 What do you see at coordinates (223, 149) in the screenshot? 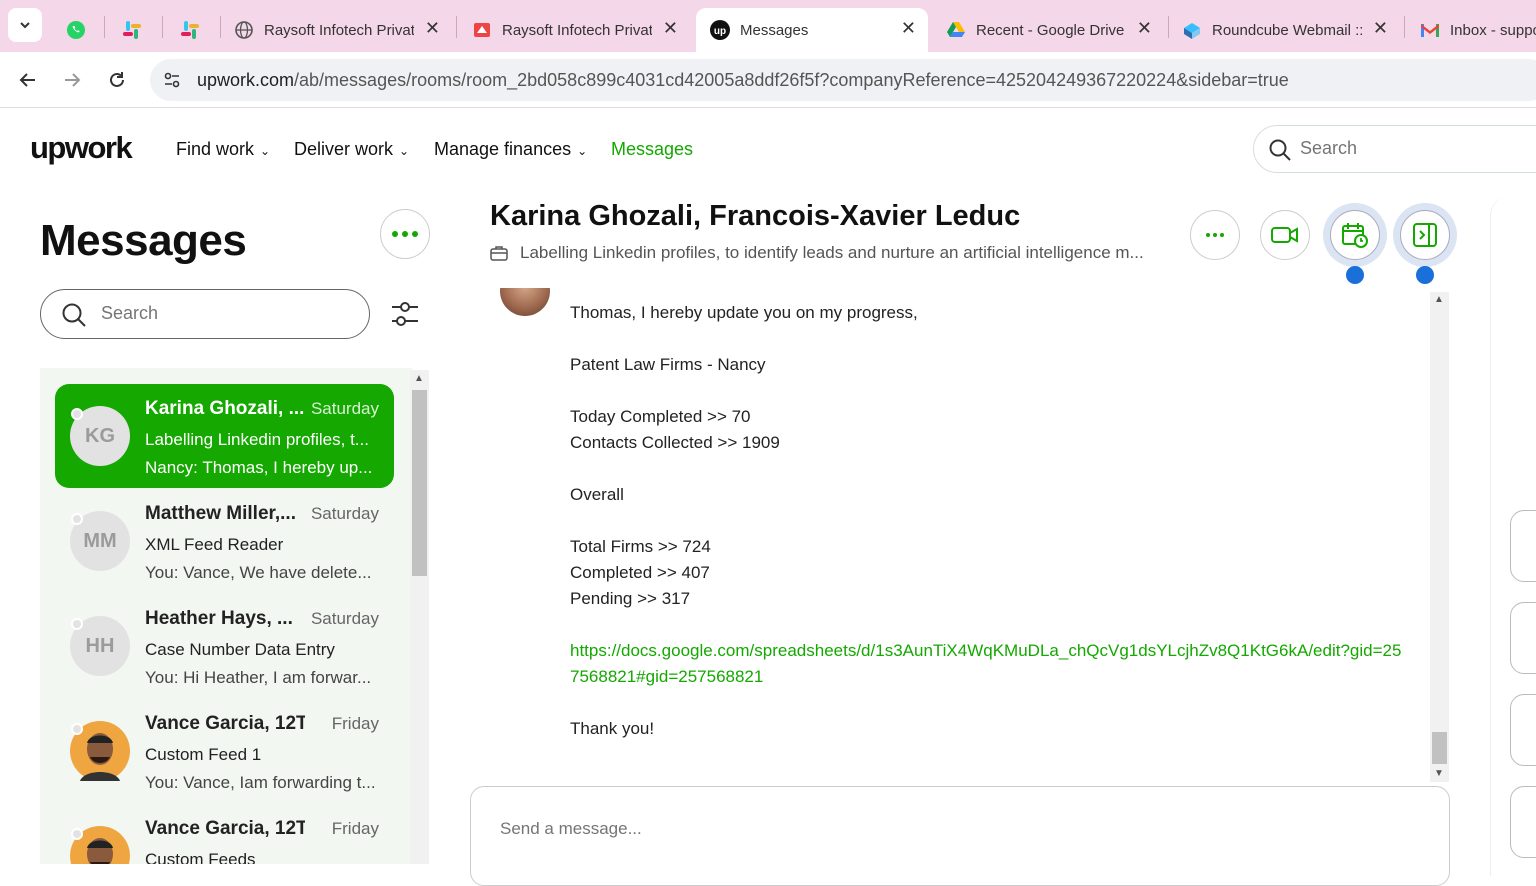
I see `nav-find-work: Find work ⌄` at bounding box center [223, 149].